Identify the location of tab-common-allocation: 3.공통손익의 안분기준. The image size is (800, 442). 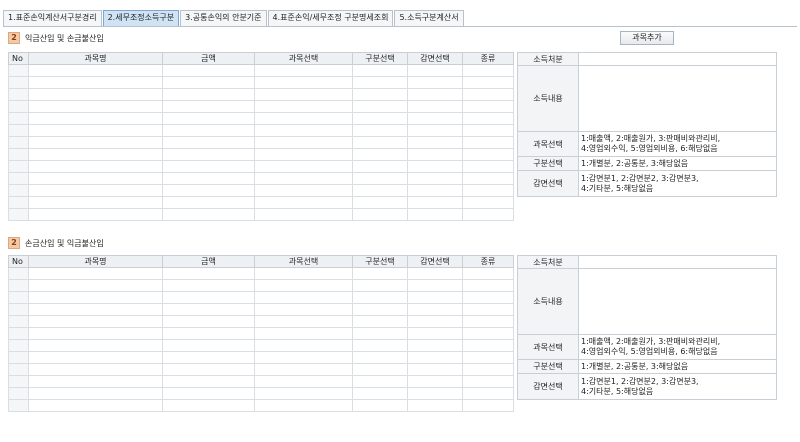
(223, 18).